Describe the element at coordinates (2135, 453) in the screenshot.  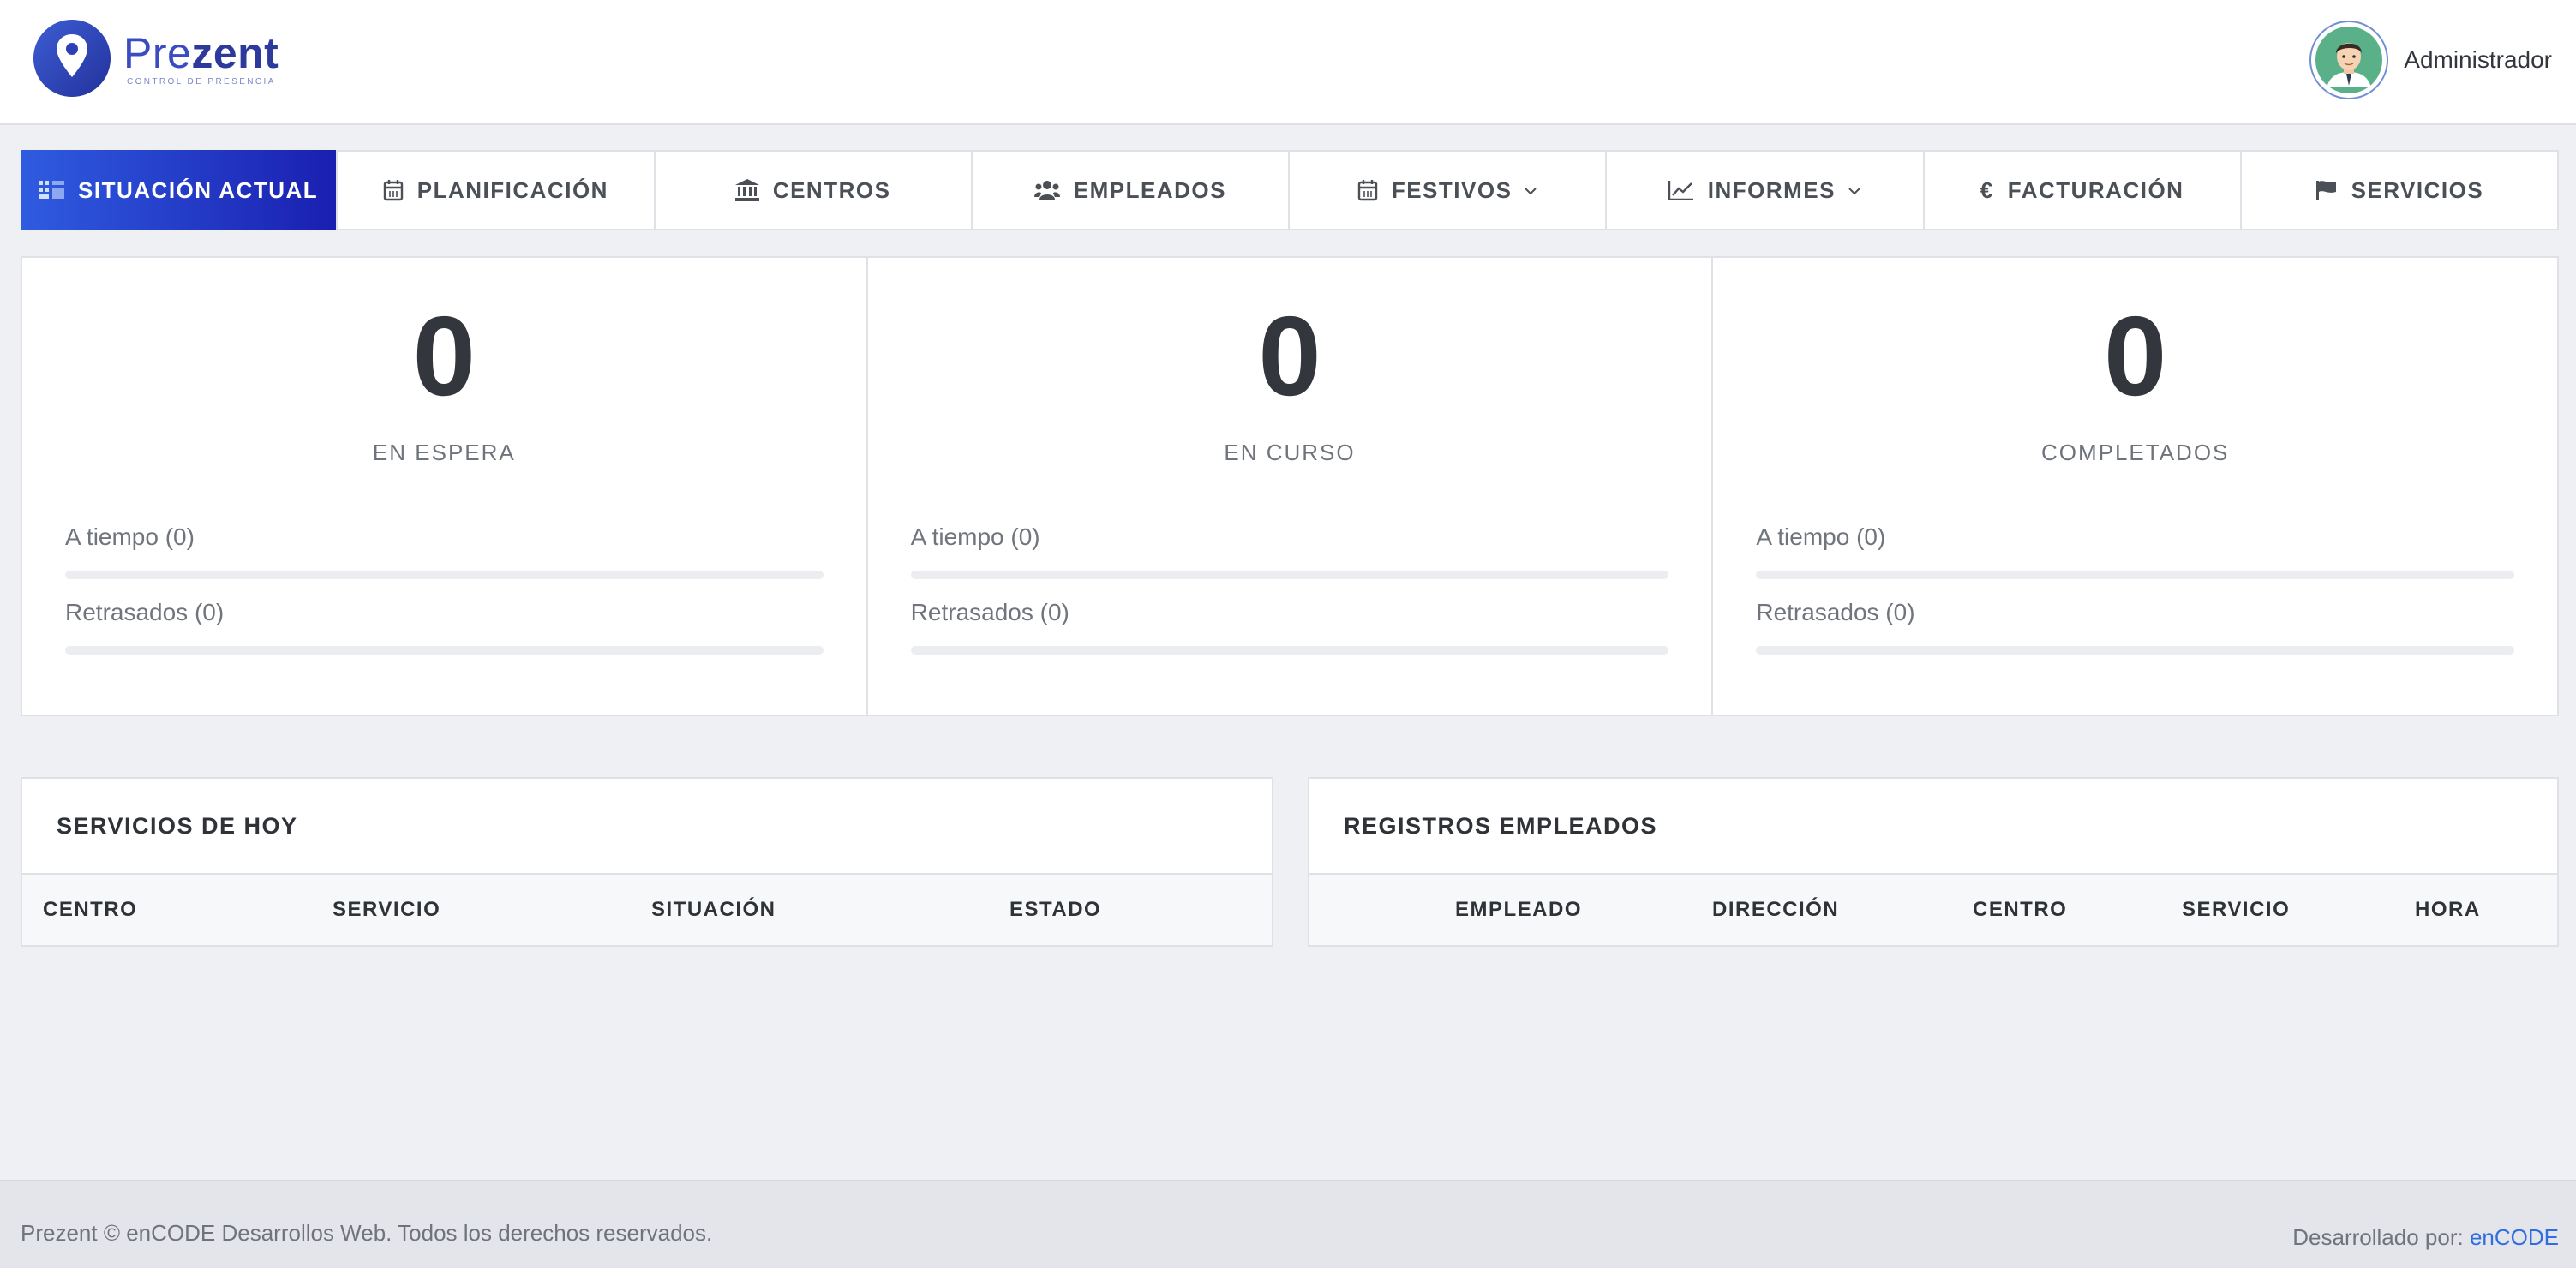
I see `stat-label: COMPLETADOS` at that location.